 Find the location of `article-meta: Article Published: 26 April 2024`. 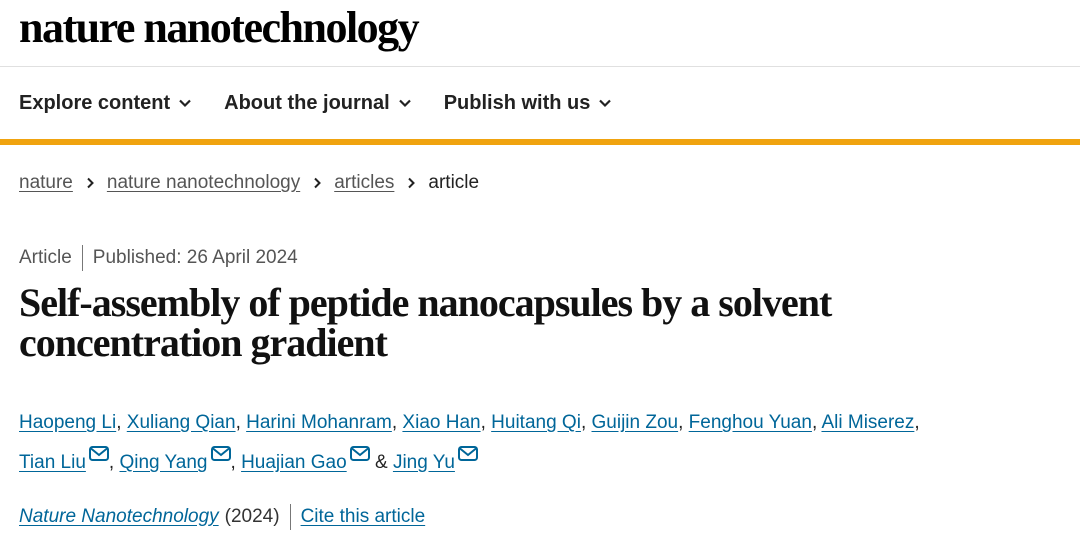

article-meta: Article Published: 26 April 2024 is located at coordinates (158, 258).